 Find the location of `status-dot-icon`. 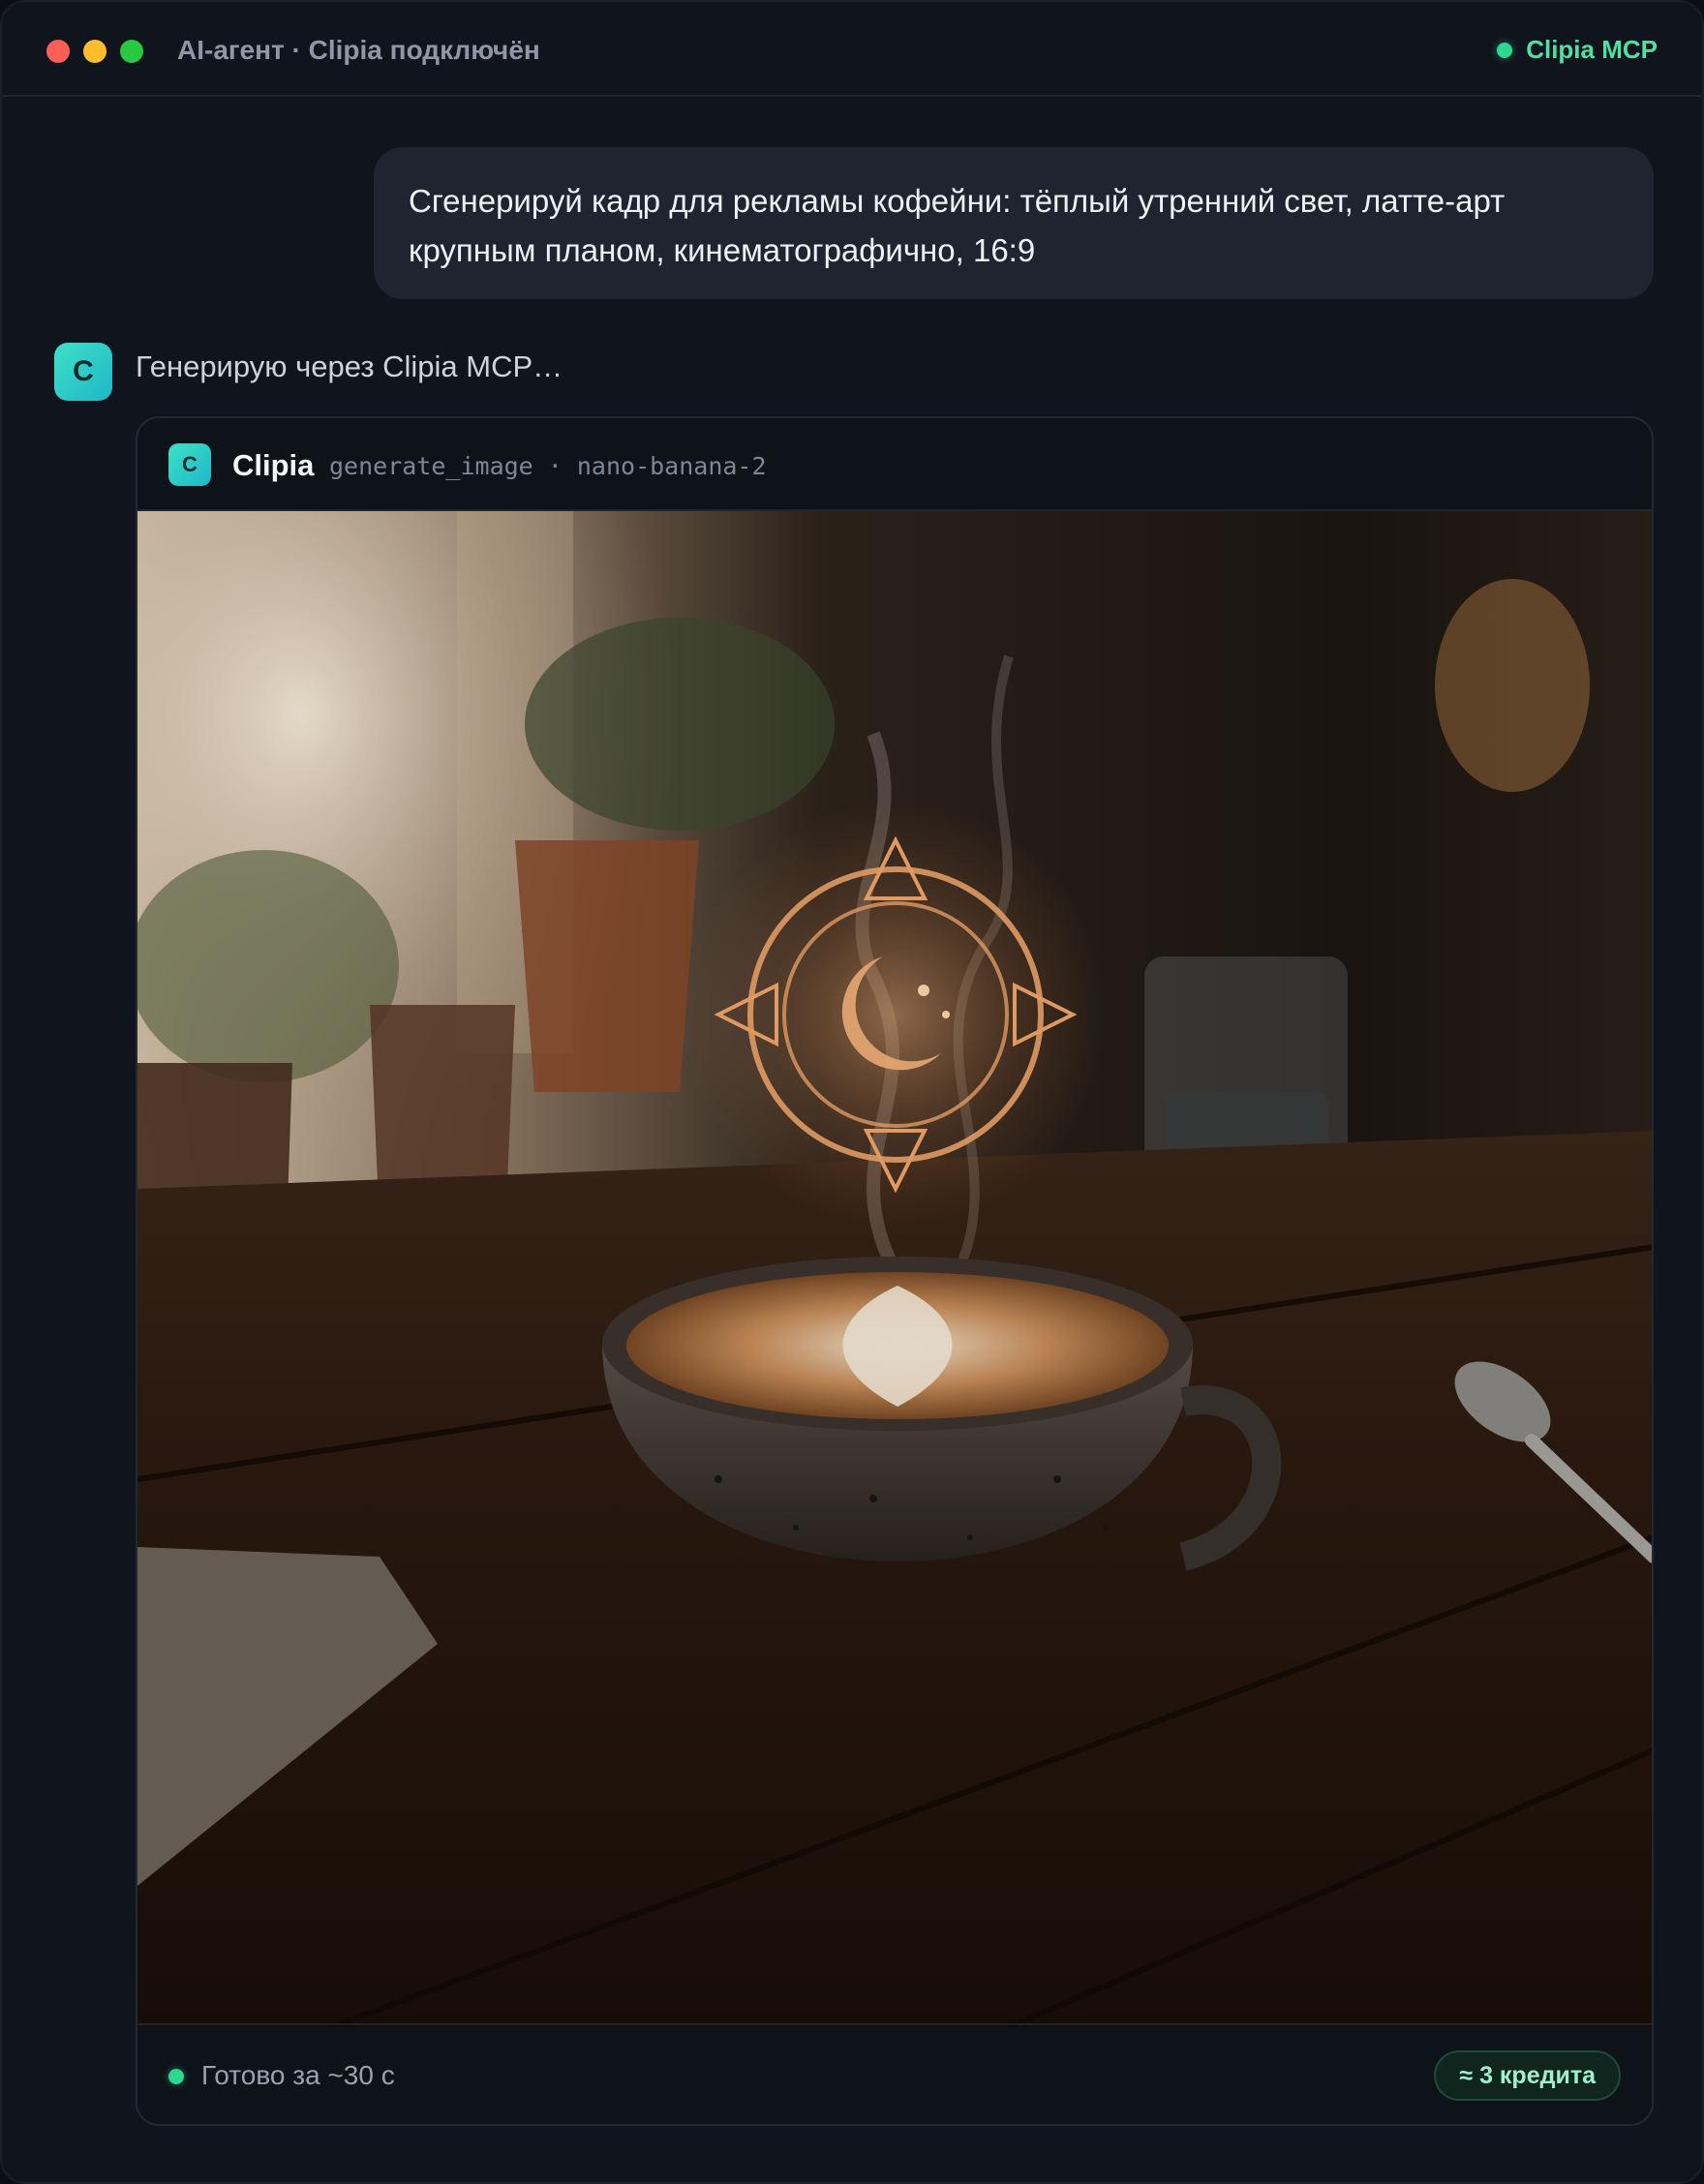

status-dot-icon is located at coordinates (1505, 50).